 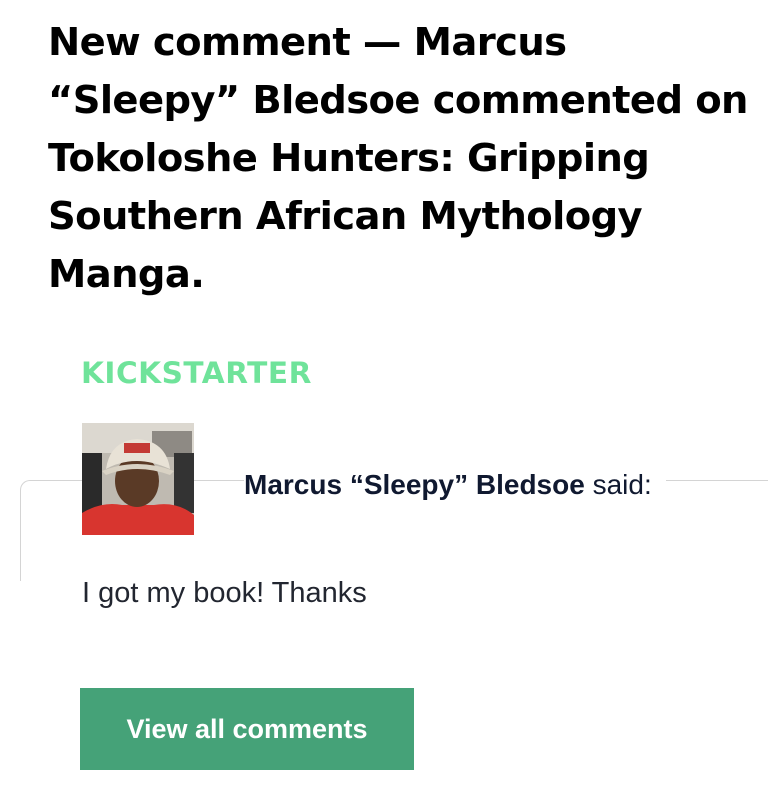 What do you see at coordinates (247, 729) in the screenshot?
I see `view-all-comments-button: View all comments` at bounding box center [247, 729].